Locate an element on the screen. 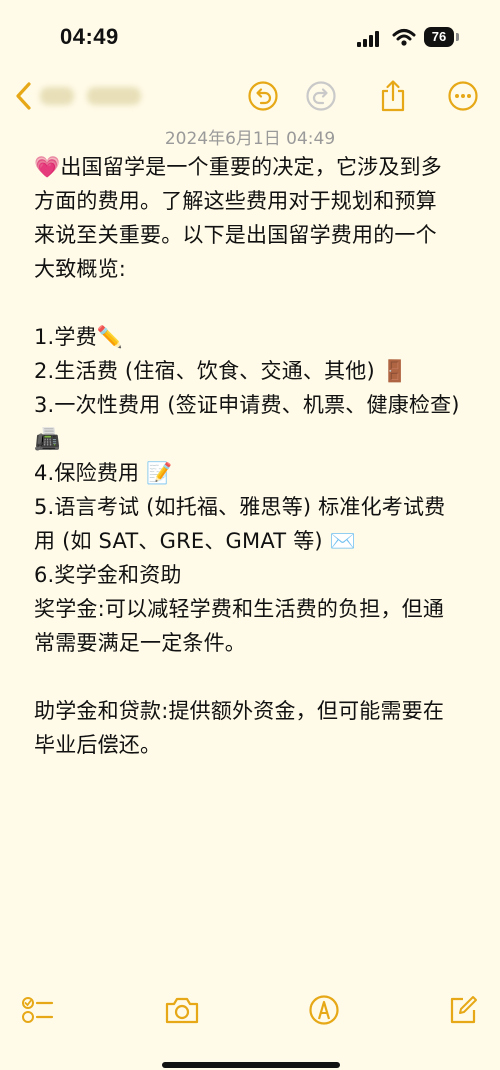 The height and width of the screenshot is (1070, 500). note-line: 方面的费用。了解这些费用对于规划和预算 is located at coordinates (235, 201).